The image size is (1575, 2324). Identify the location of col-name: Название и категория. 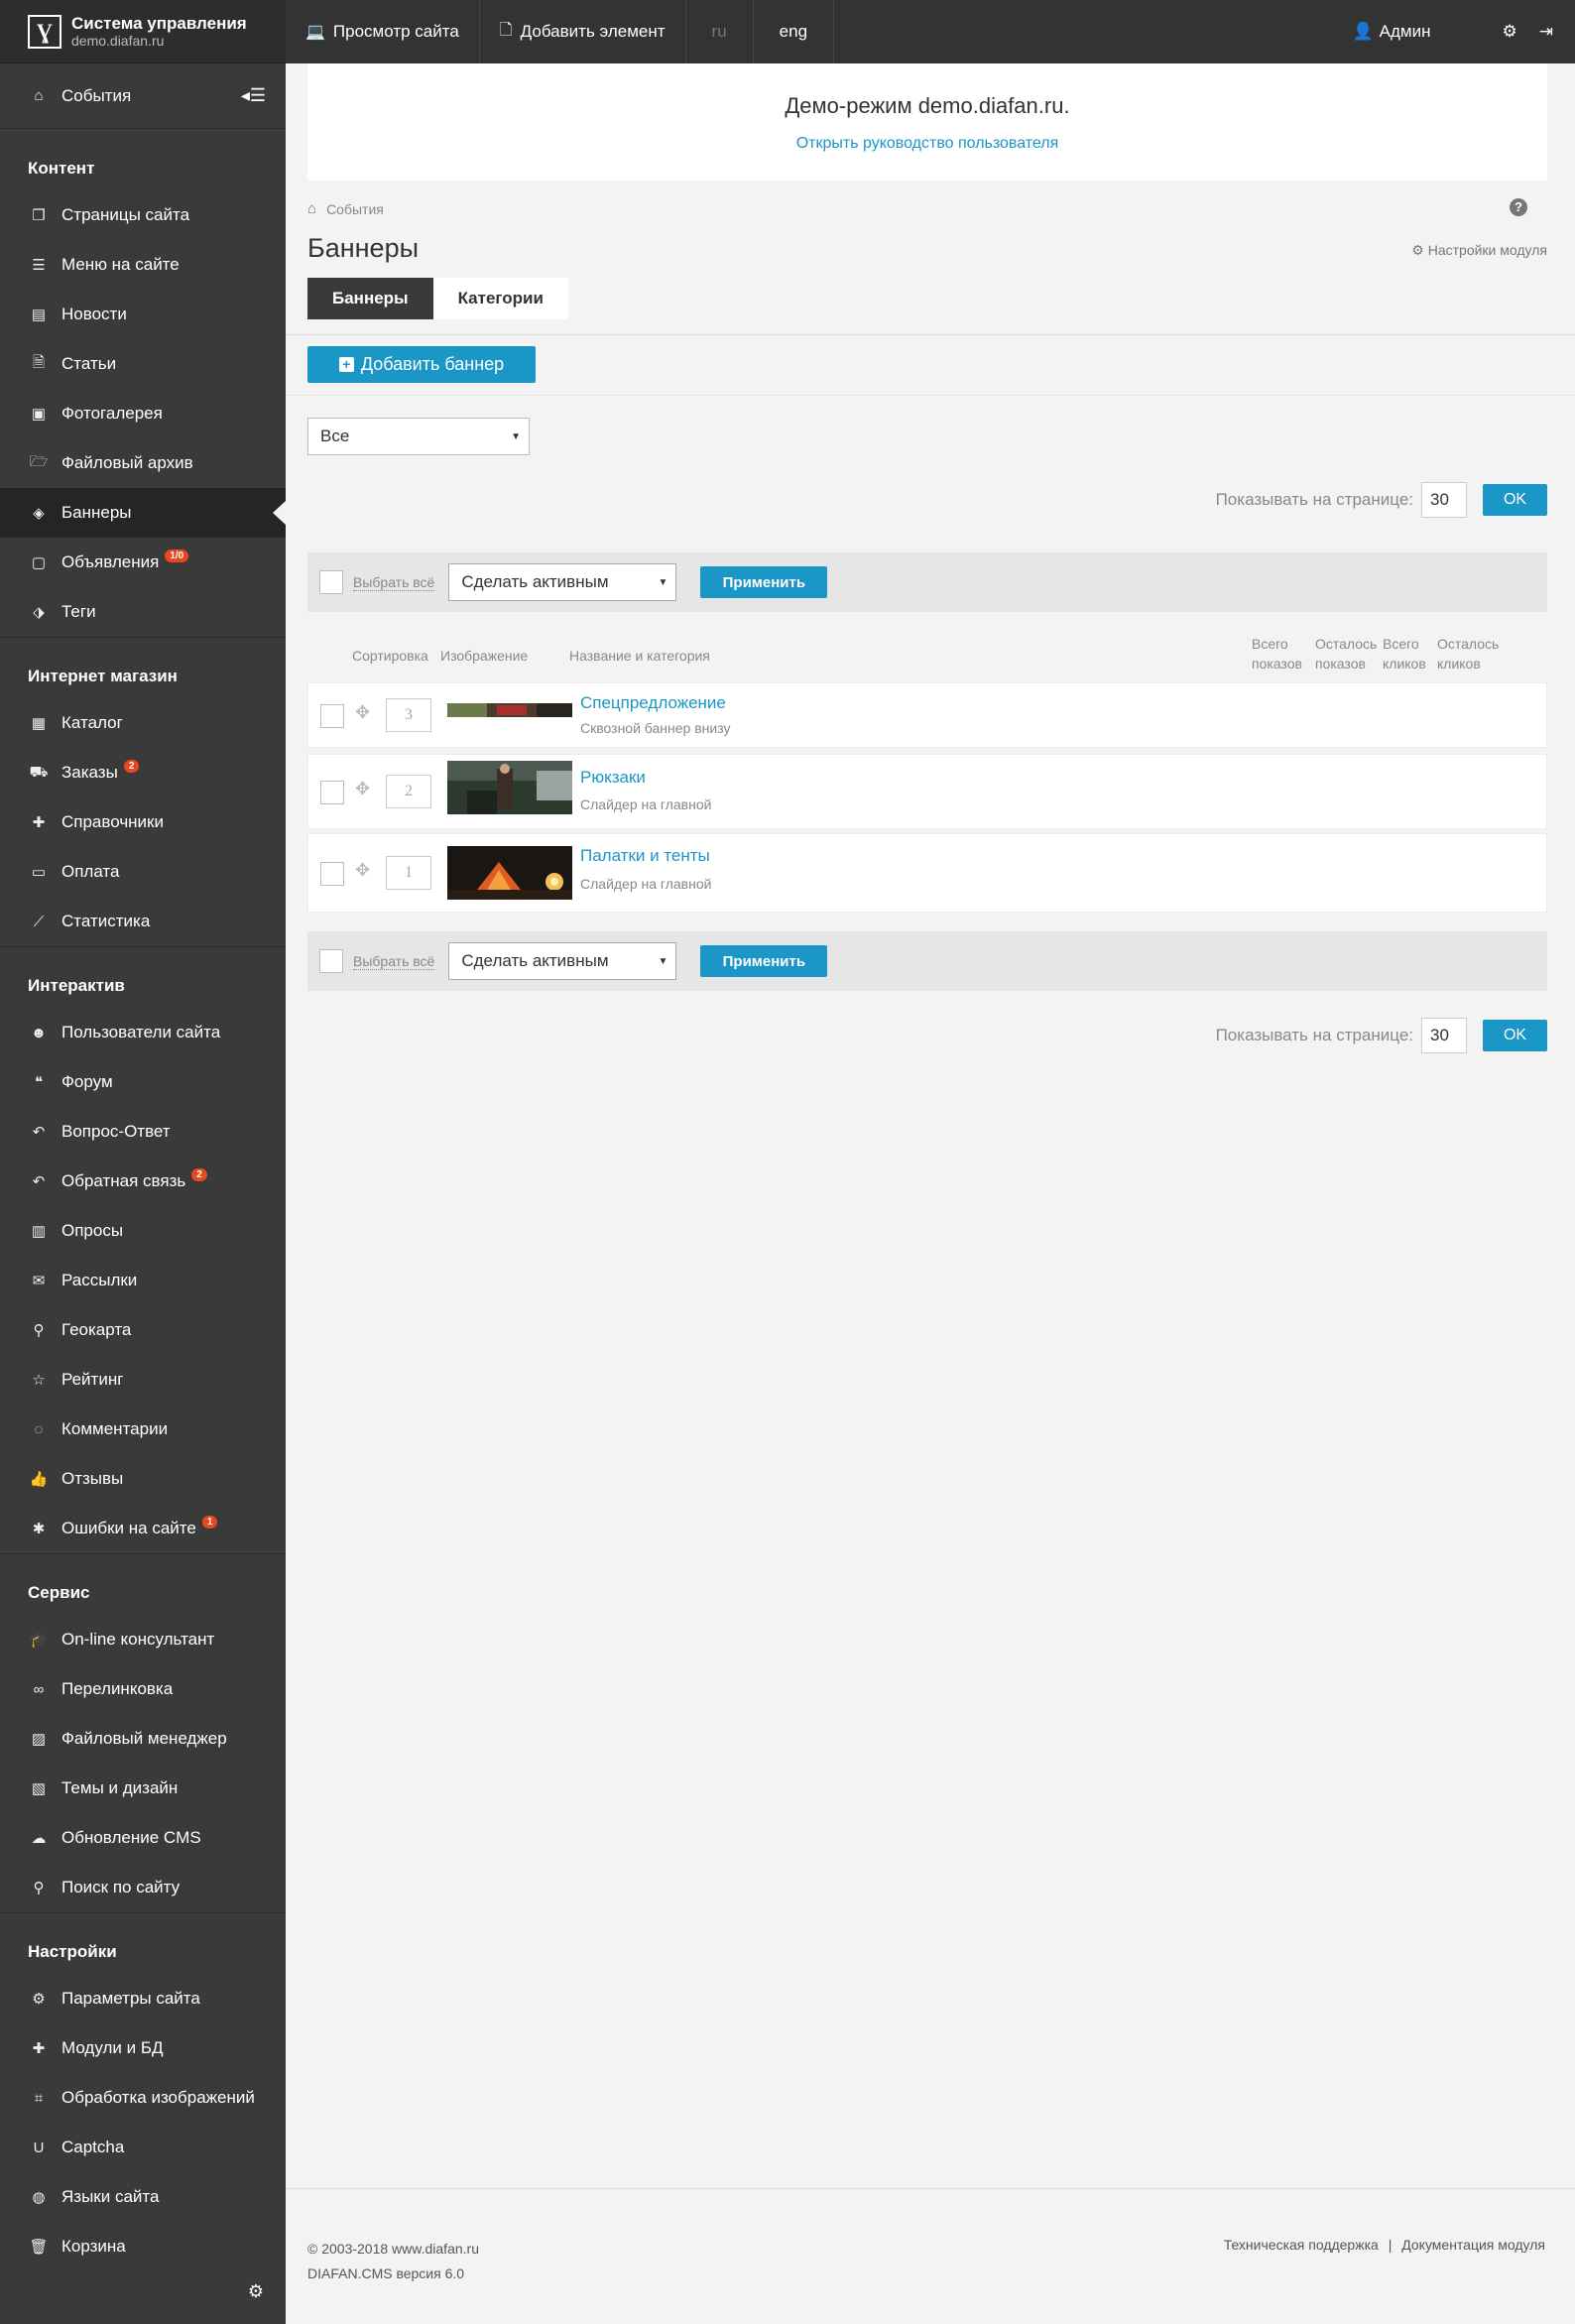
(639, 656).